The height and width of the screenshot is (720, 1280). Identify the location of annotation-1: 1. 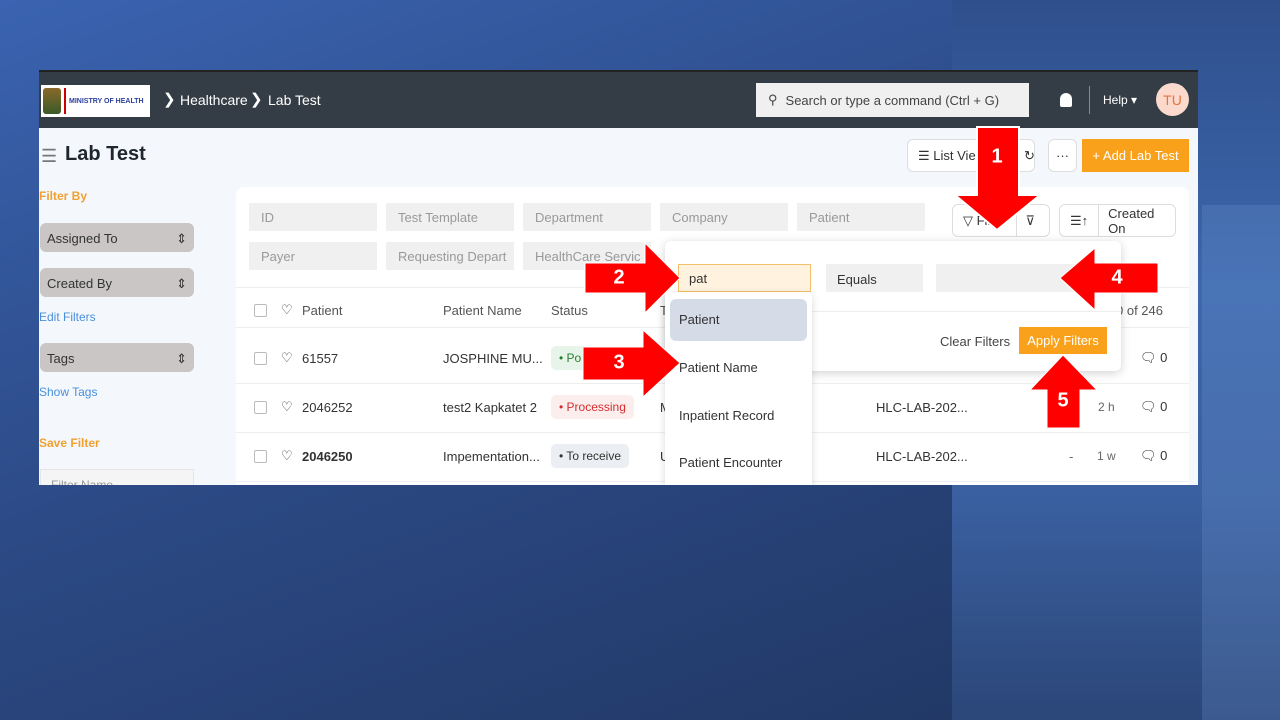
(997, 156).